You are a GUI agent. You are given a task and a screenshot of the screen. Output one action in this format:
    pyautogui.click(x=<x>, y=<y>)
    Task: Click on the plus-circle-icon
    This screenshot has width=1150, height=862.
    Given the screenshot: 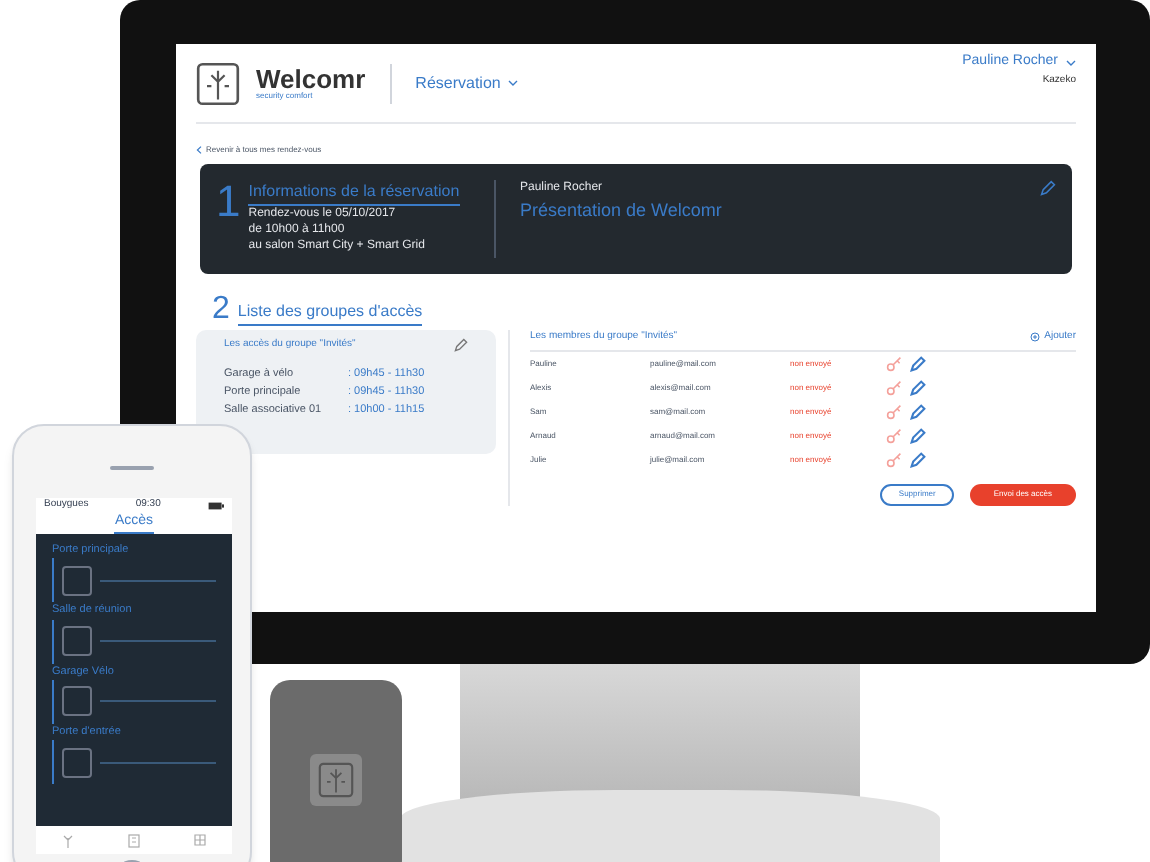 What is the action you would take?
    pyautogui.click(x=1035, y=337)
    